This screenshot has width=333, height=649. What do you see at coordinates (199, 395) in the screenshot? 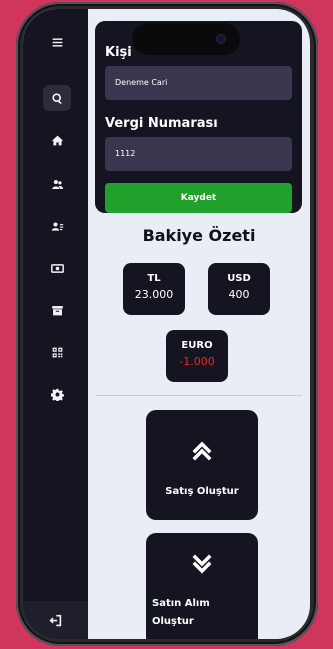
I see `divider` at bounding box center [199, 395].